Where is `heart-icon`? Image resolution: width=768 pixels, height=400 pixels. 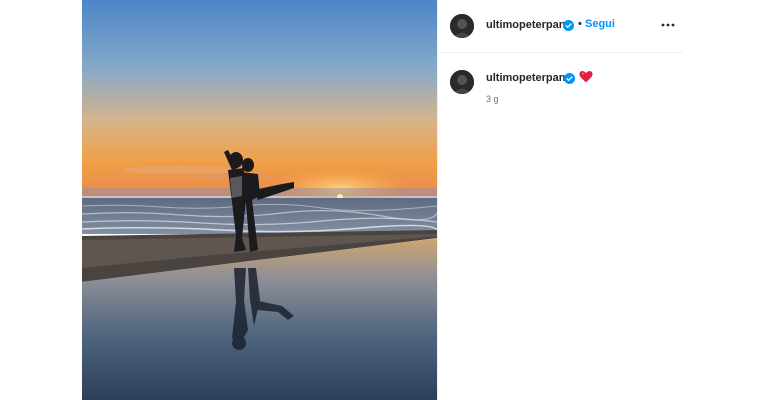
heart-icon is located at coordinates (586, 76).